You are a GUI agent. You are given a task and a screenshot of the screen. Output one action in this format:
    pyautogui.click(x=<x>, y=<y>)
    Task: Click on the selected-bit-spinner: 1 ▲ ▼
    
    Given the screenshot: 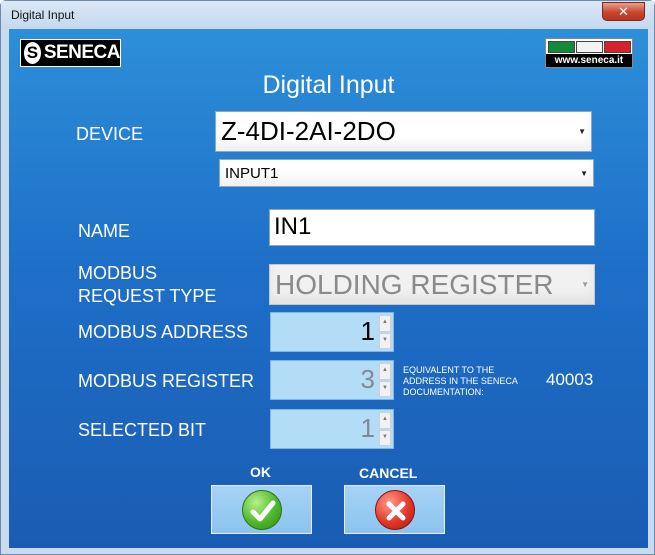 What is the action you would take?
    pyautogui.click(x=332, y=429)
    